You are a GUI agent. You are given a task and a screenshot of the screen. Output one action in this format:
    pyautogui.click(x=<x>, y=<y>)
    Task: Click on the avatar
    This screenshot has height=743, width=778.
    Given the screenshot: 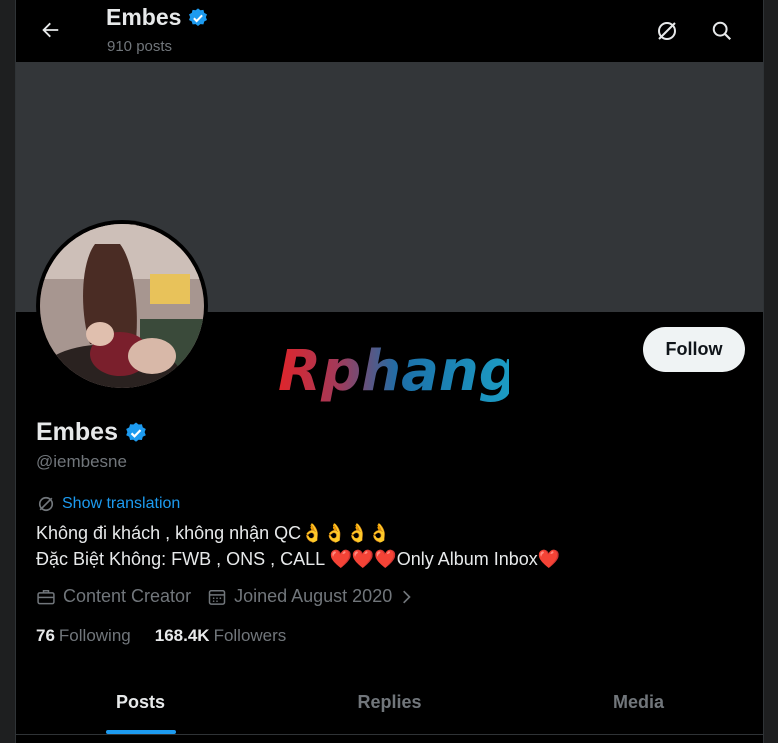 What is the action you would take?
    pyautogui.click(x=122, y=306)
    